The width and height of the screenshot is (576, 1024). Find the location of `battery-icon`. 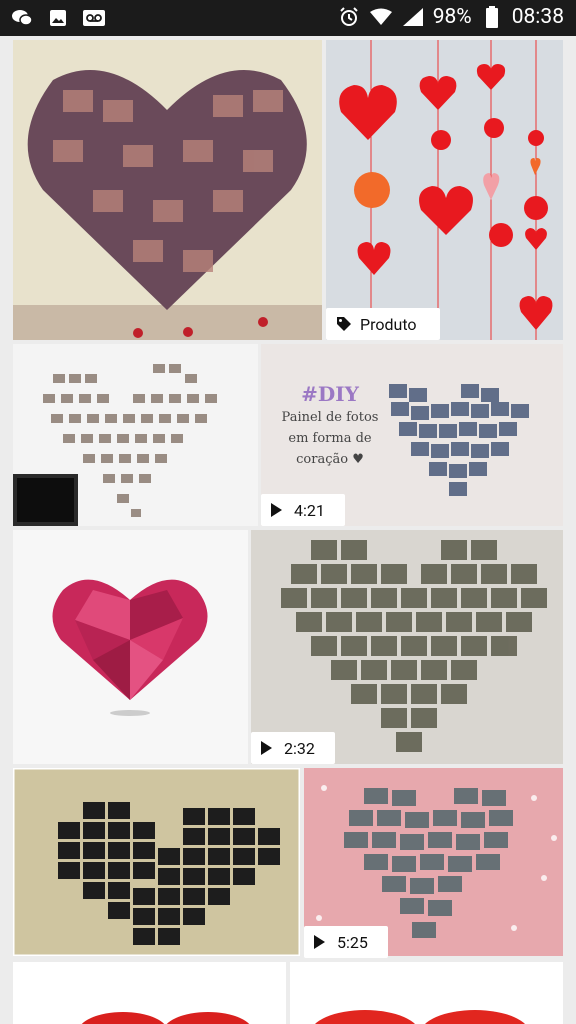

battery-icon is located at coordinates (492, 17).